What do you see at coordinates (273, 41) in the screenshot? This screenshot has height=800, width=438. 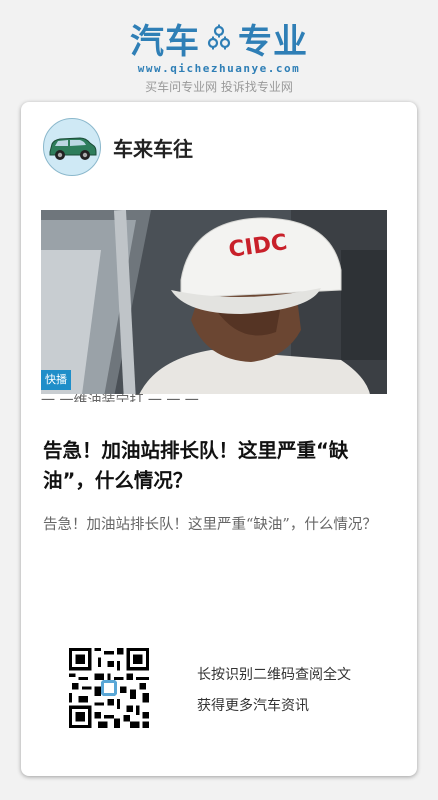 I see `logo-text-right: 专业` at bounding box center [273, 41].